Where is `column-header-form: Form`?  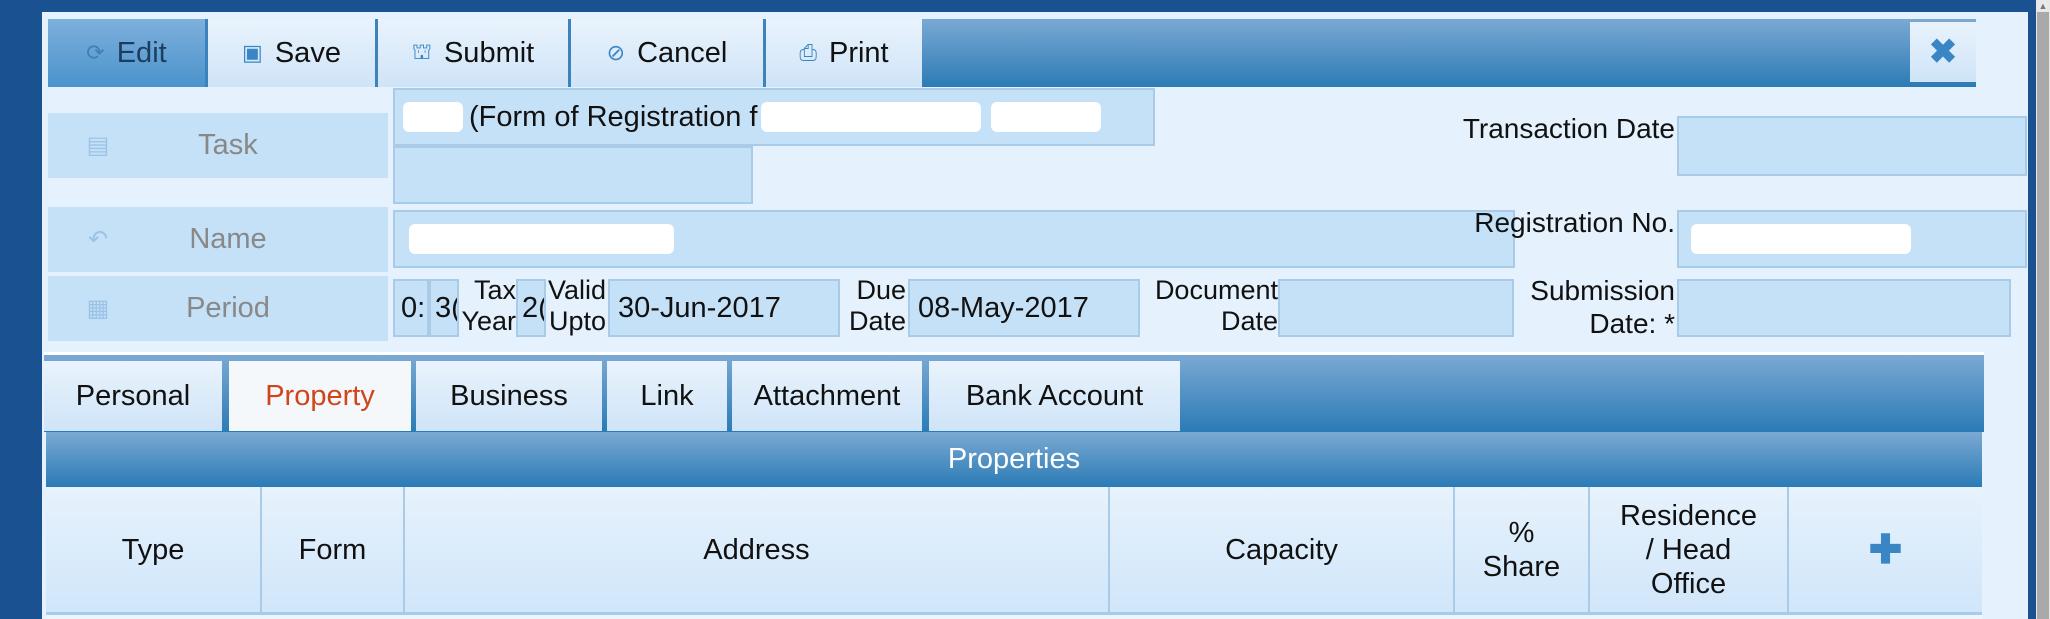
column-header-form: Form is located at coordinates (333, 549).